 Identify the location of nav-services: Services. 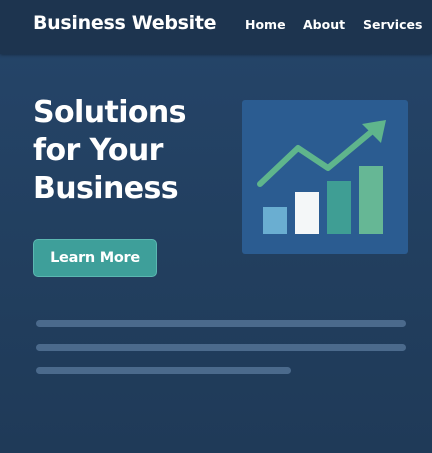
(392, 24).